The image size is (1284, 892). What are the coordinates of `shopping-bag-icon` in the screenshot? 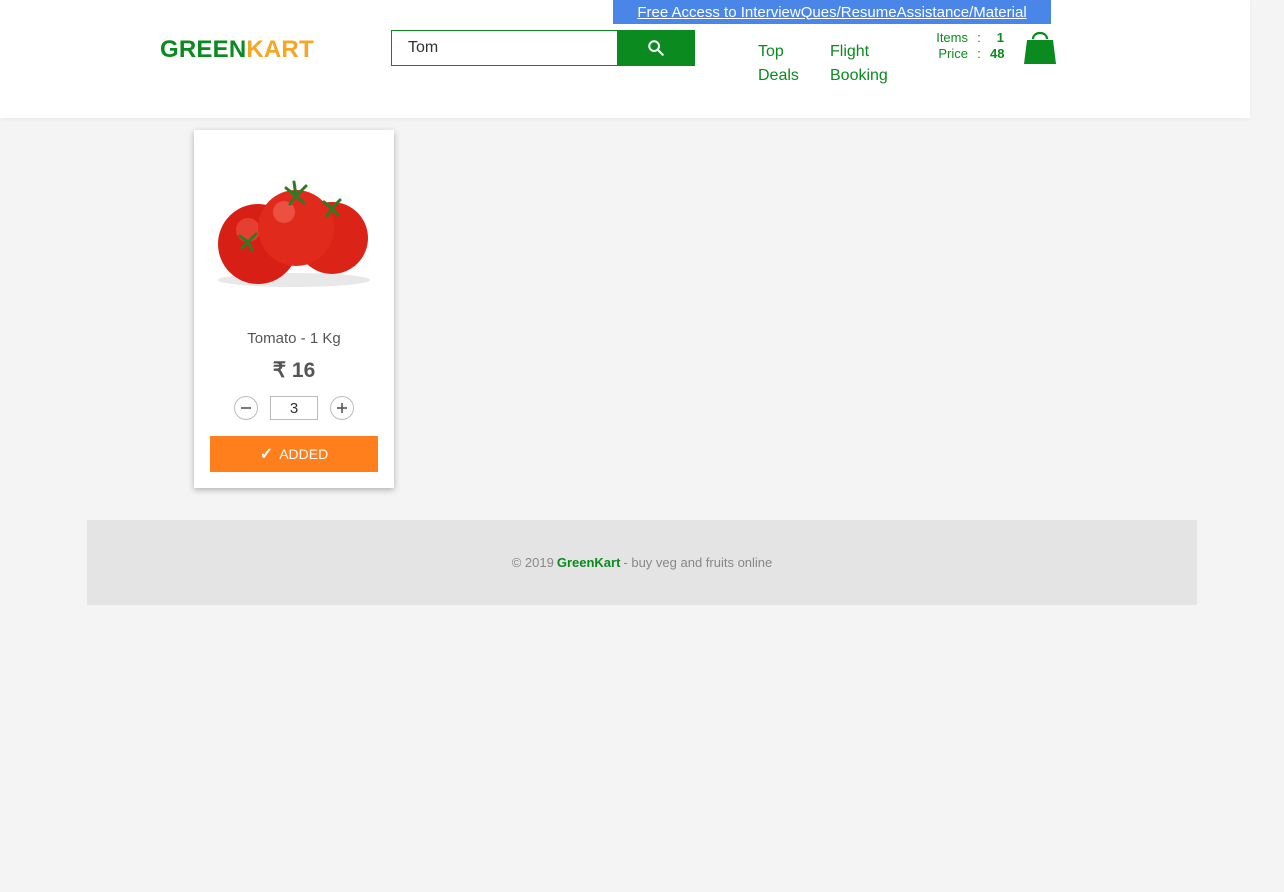 It's located at (1040, 47).